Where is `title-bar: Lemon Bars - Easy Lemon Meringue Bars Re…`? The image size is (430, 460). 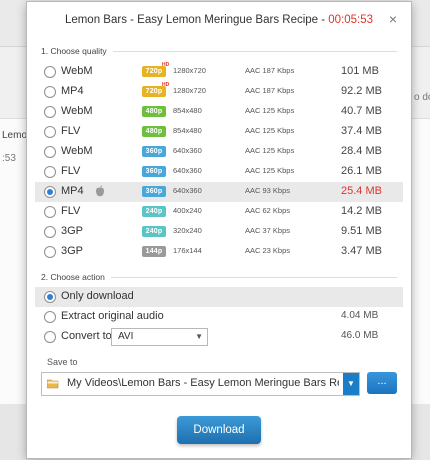
title-bar: Lemon Bars - Easy Lemon Meringue Bars Re… is located at coordinates (219, 20).